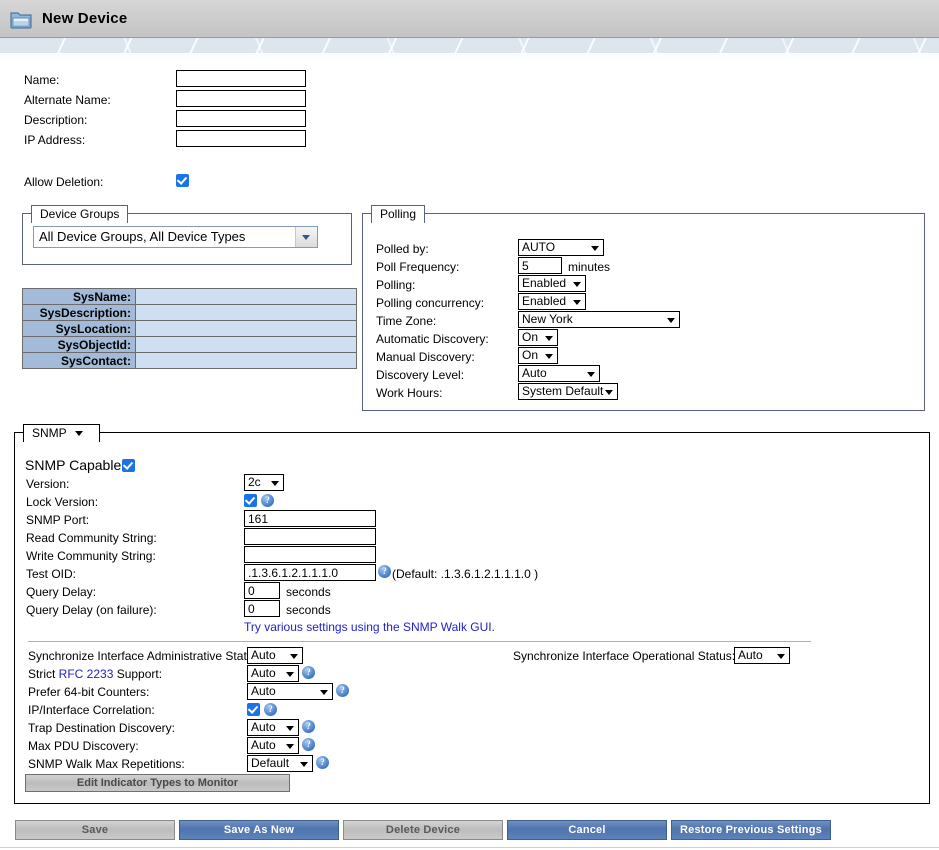  What do you see at coordinates (469, 19) in the screenshot?
I see `window-titlebar: New Device` at bounding box center [469, 19].